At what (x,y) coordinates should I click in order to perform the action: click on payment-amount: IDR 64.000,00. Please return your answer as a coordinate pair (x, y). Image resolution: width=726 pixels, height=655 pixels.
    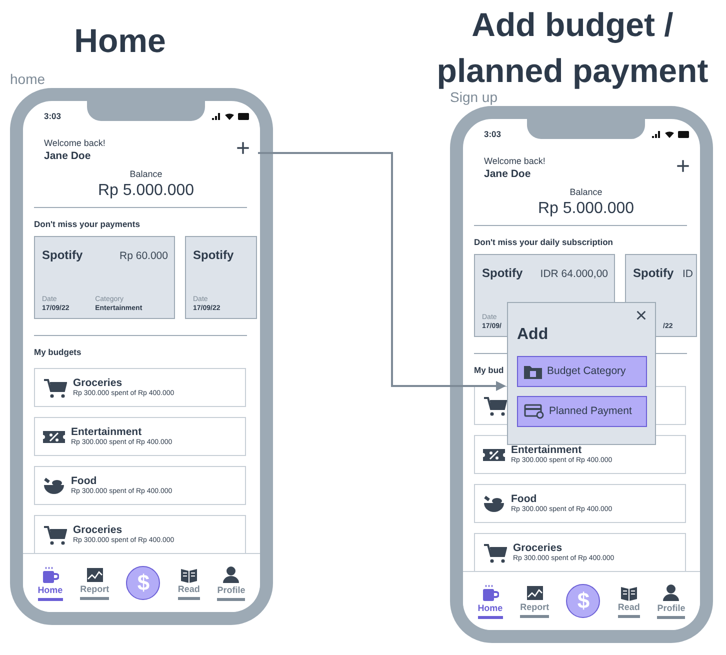
    Looking at the image, I should click on (574, 274).